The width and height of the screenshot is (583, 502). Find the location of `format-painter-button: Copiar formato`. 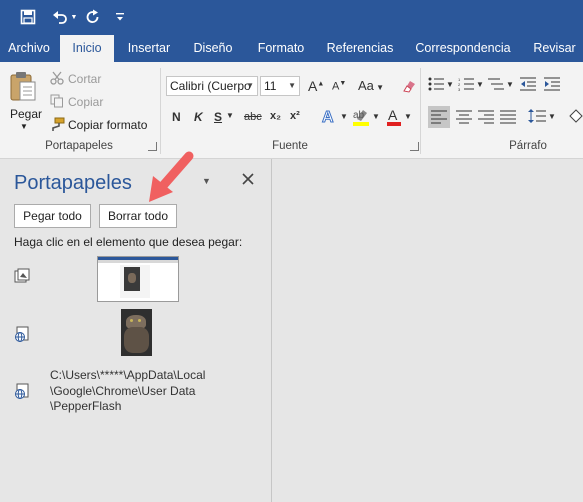

format-painter-button: Copiar formato is located at coordinates (107, 125).